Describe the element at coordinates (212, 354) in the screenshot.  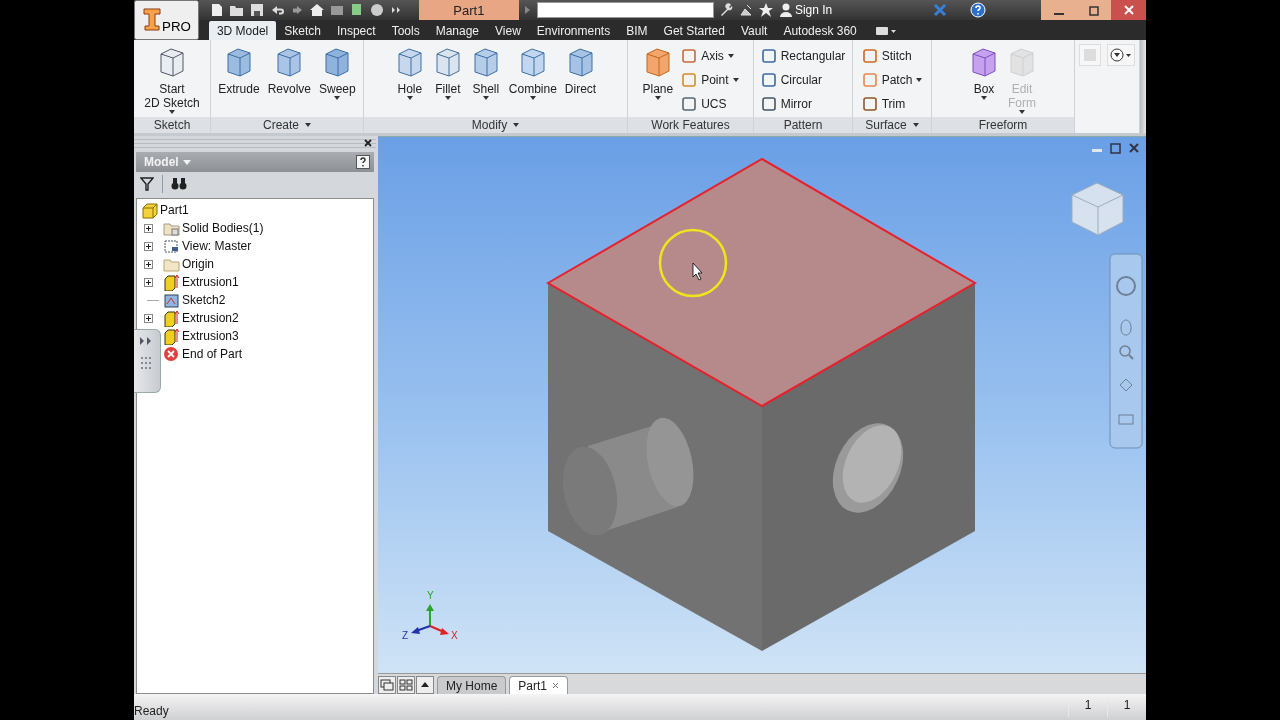
I see `tree-item-label: End of Part` at that location.